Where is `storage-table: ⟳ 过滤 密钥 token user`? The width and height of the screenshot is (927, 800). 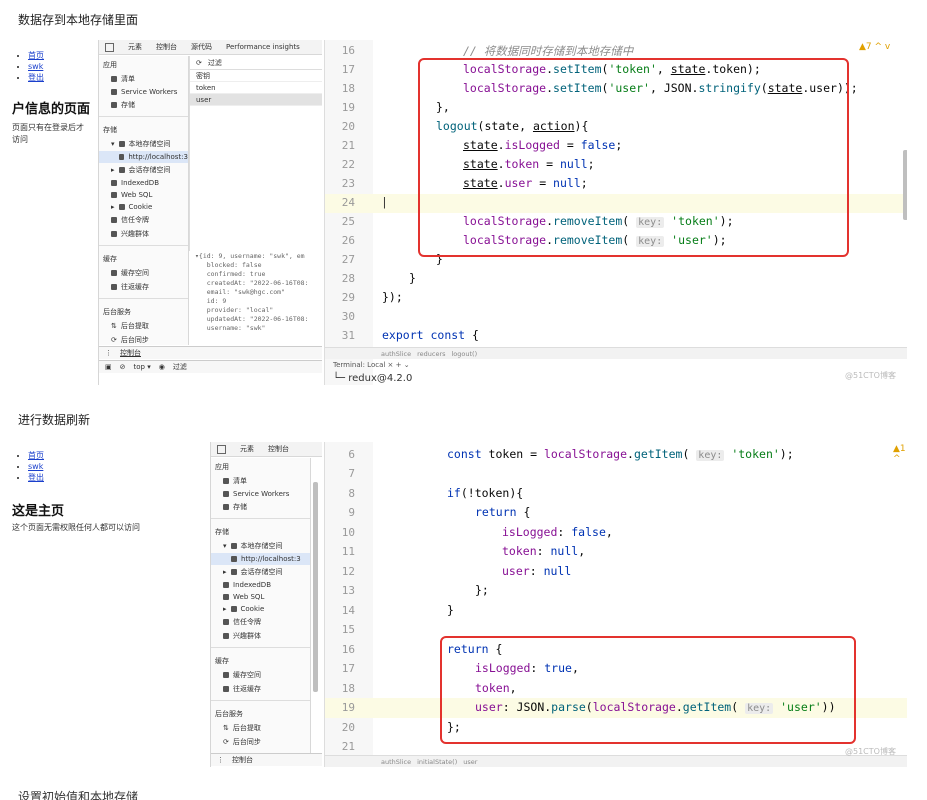 storage-table: ⟳ 过滤 密钥 token user is located at coordinates (255, 153).